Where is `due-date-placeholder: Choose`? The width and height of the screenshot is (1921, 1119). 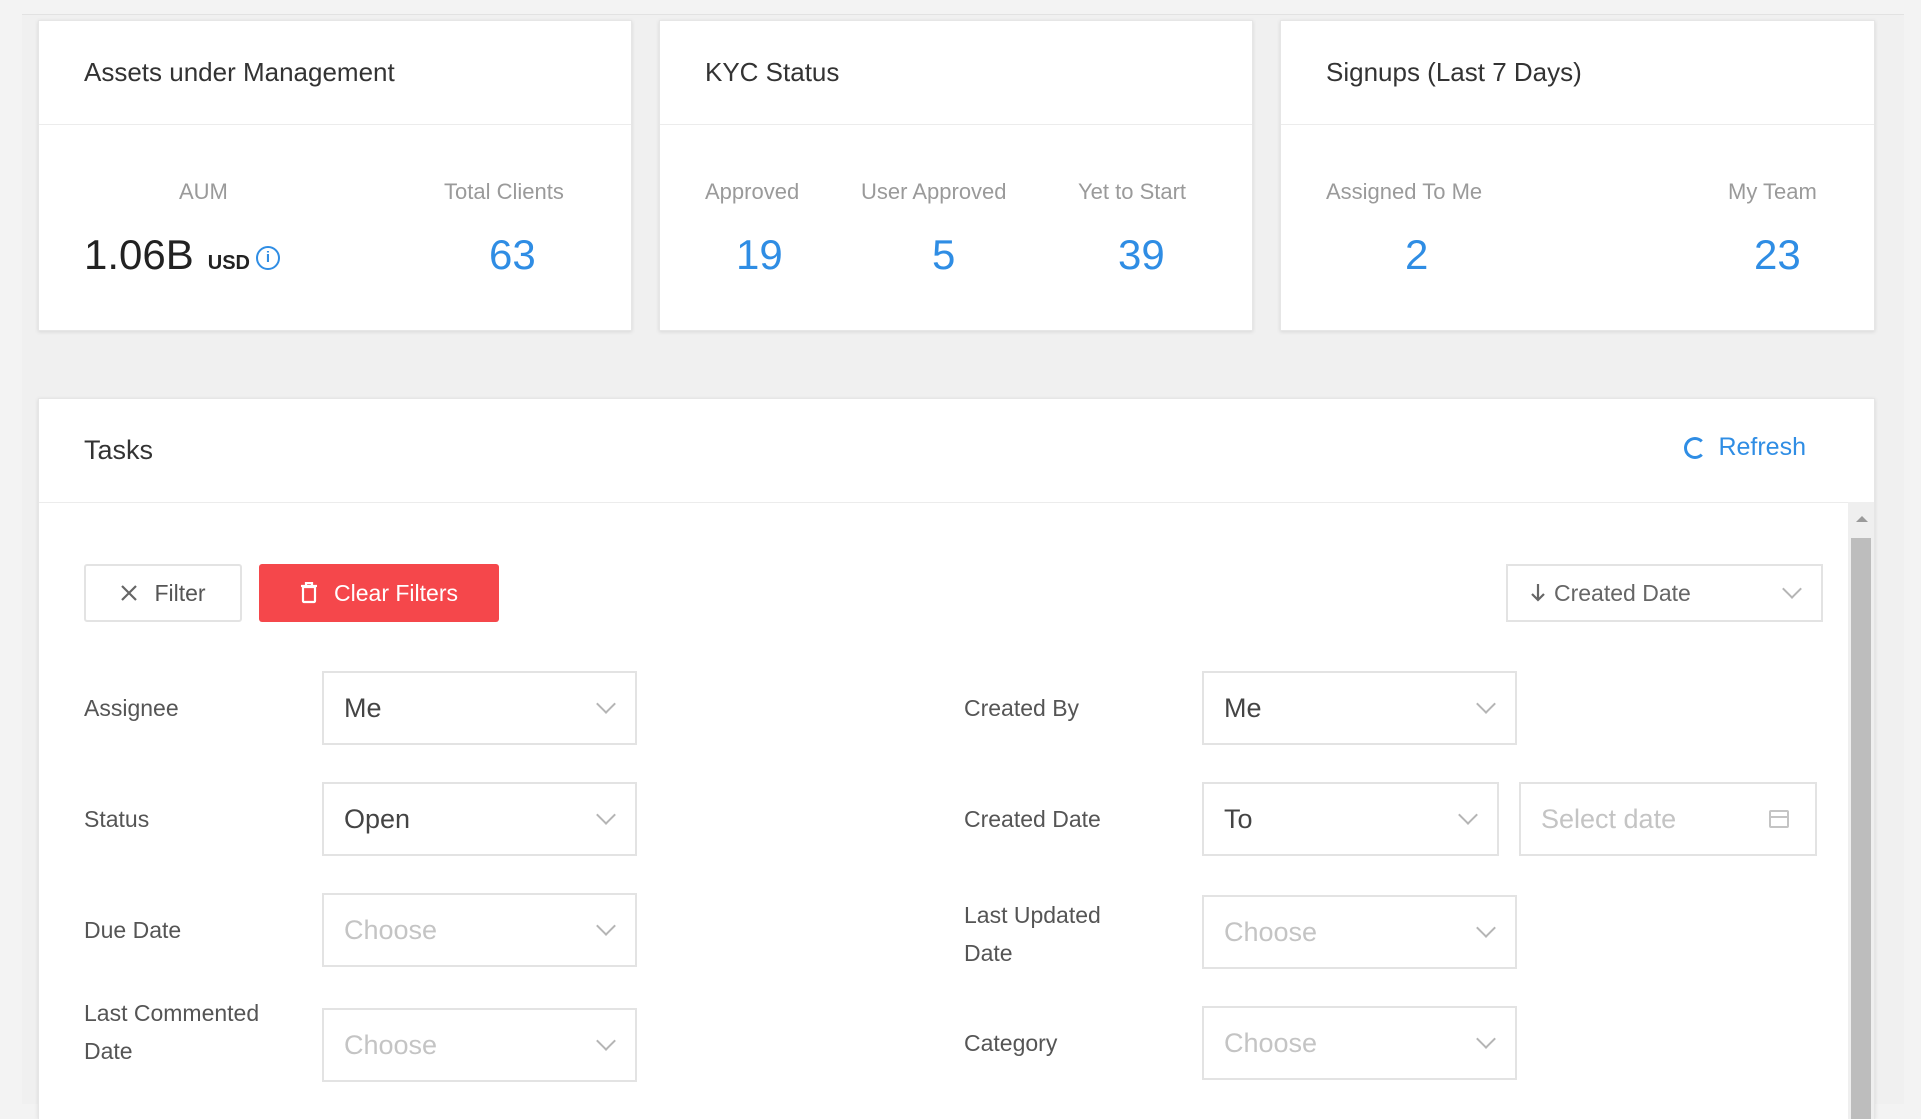 due-date-placeholder: Choose is located at coordinates (391, 929).